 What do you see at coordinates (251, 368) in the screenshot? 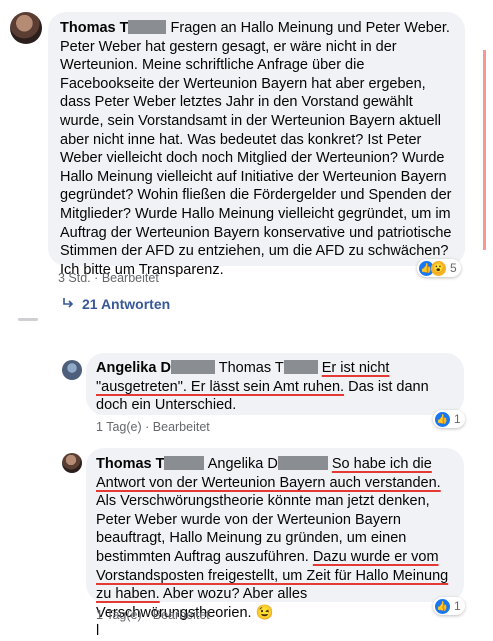
I see `reply-mention: Thomas T` at bounding box center [251, 368].